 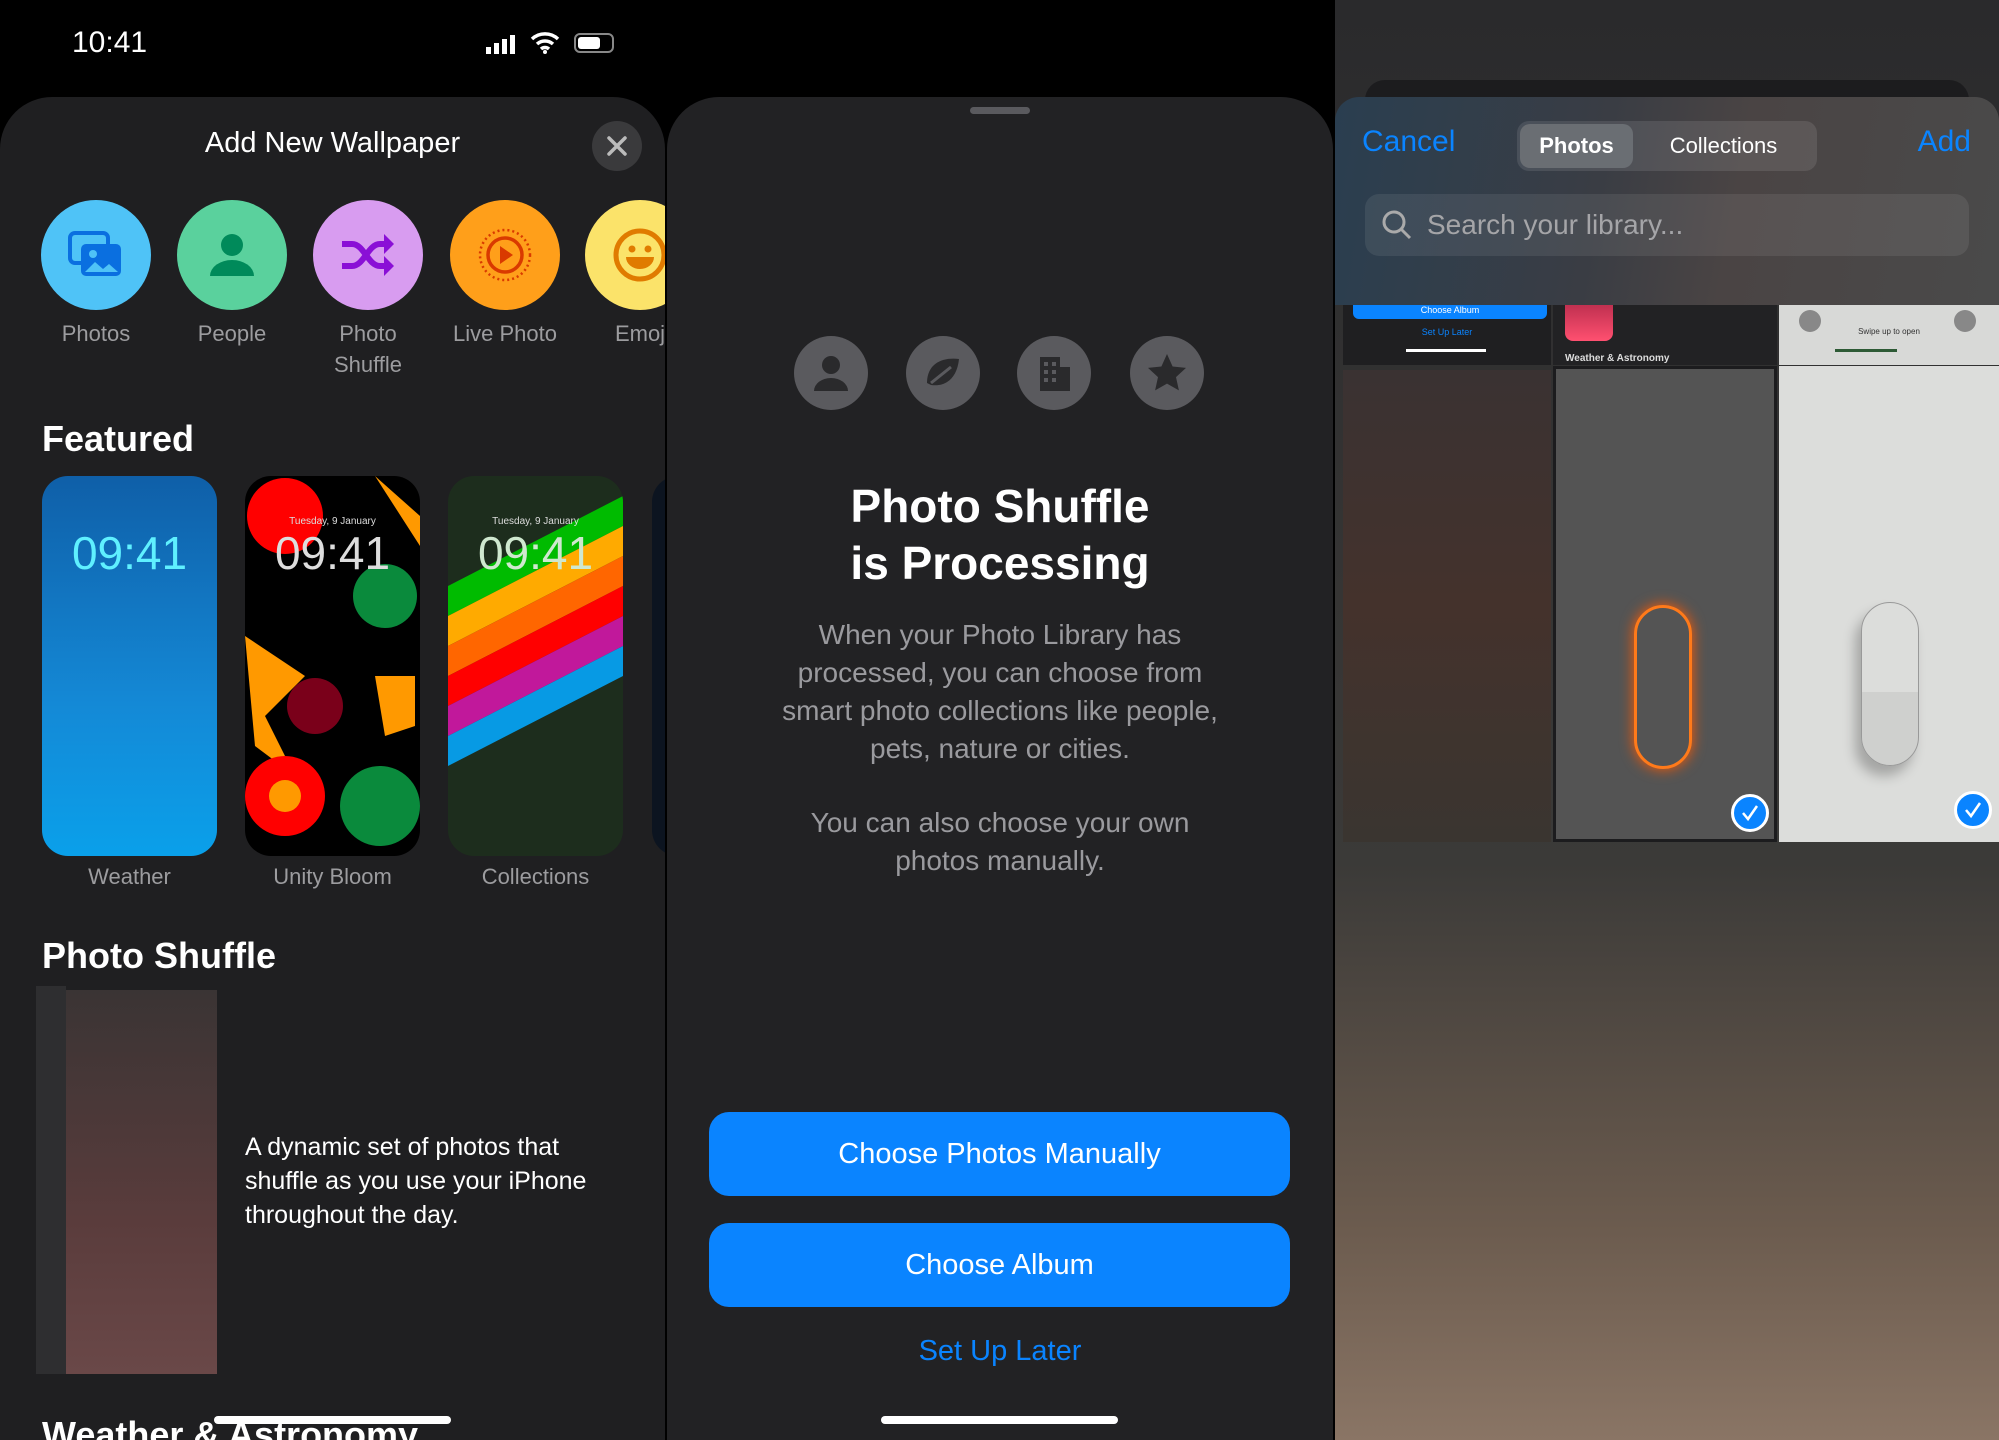 I want to click on signal-icon, so click(x=500, y=44).